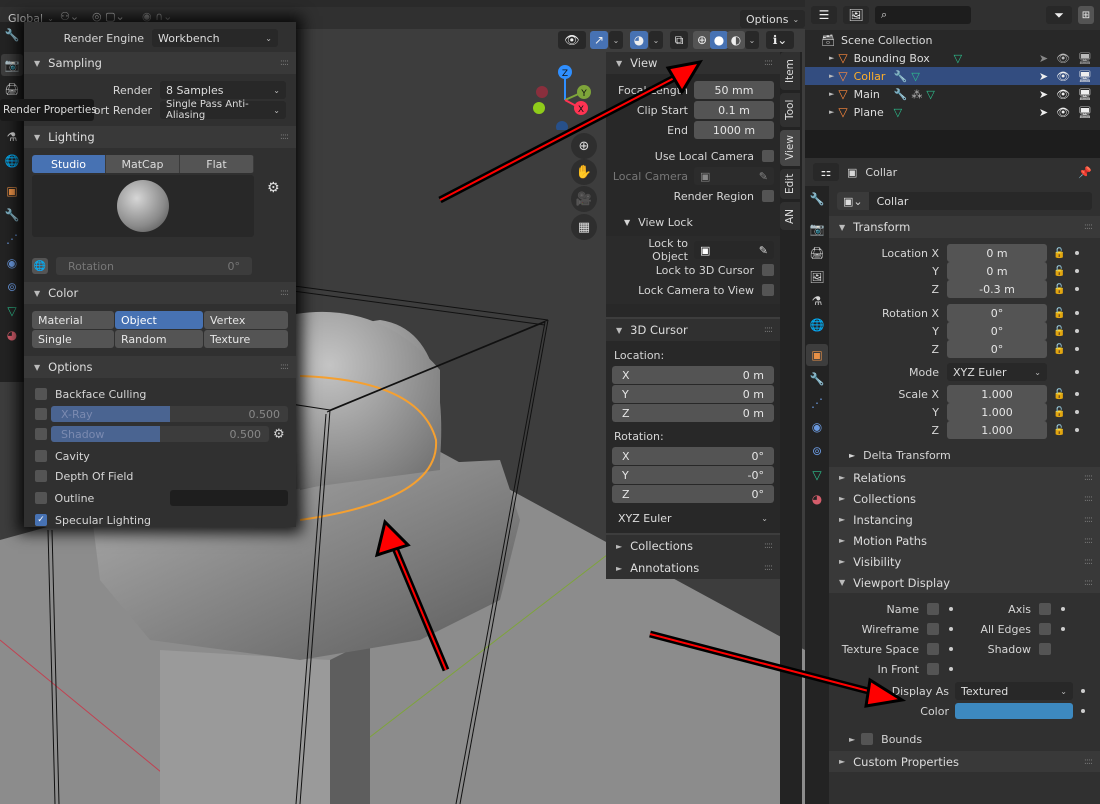 Image resolution: width=1100 pixels, height=804 pixels. What do you see at coordinates (572, 40) in the screenshot?
I see `visibility-selectability-button: 👁` at bounding box center [572, 40].